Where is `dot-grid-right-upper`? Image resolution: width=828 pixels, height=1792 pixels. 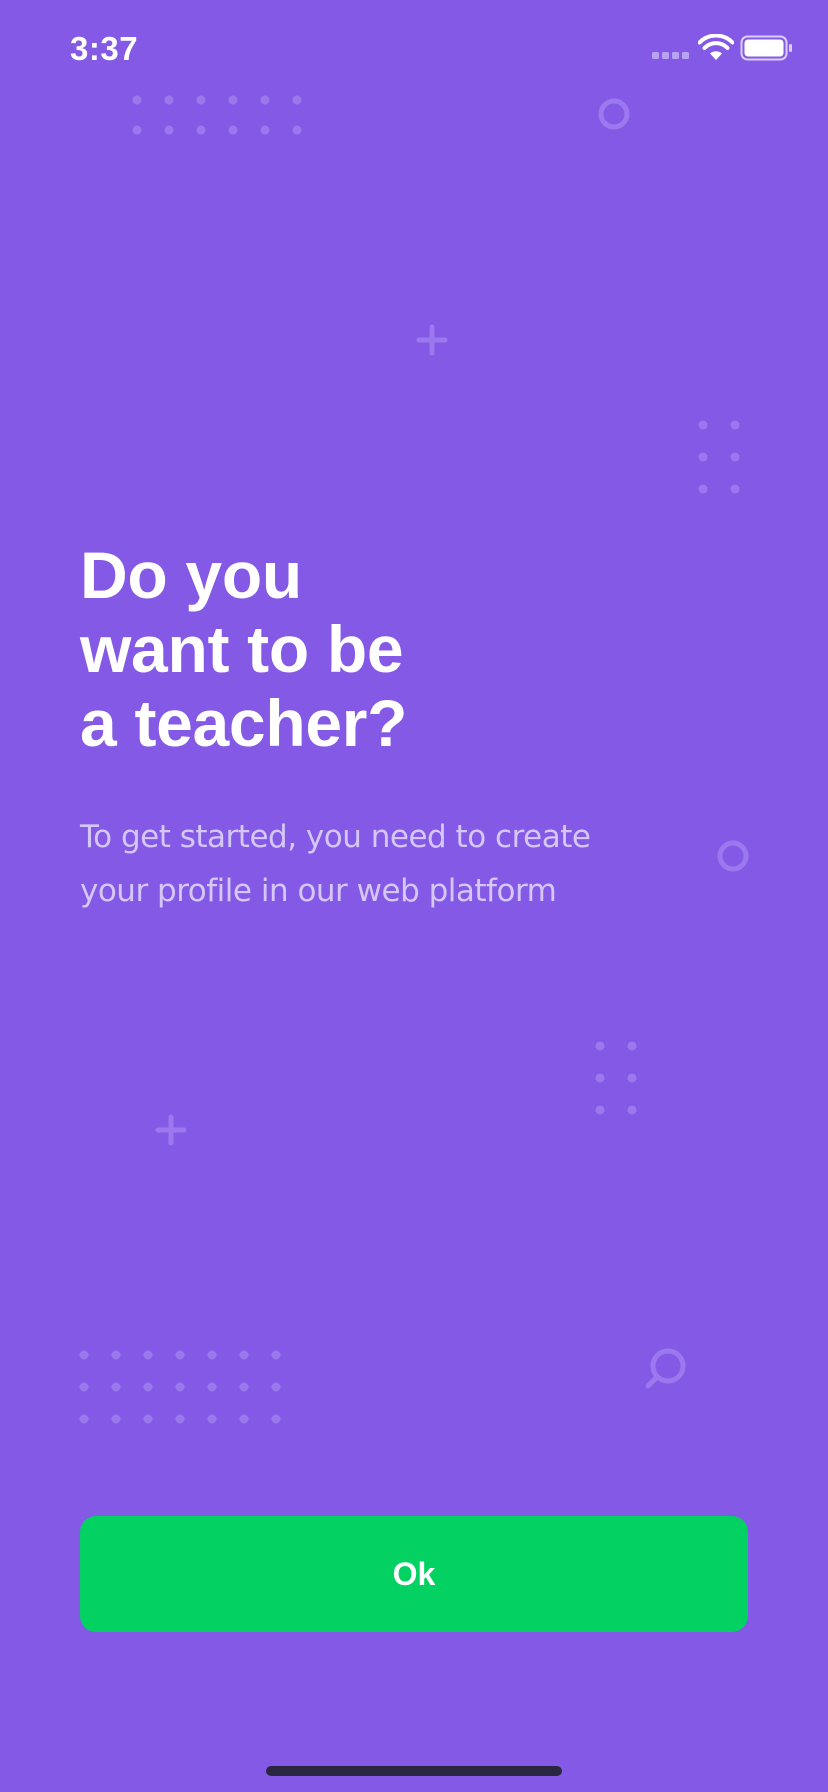
dot-grid-right-upper is located at coordinates (719, 457).